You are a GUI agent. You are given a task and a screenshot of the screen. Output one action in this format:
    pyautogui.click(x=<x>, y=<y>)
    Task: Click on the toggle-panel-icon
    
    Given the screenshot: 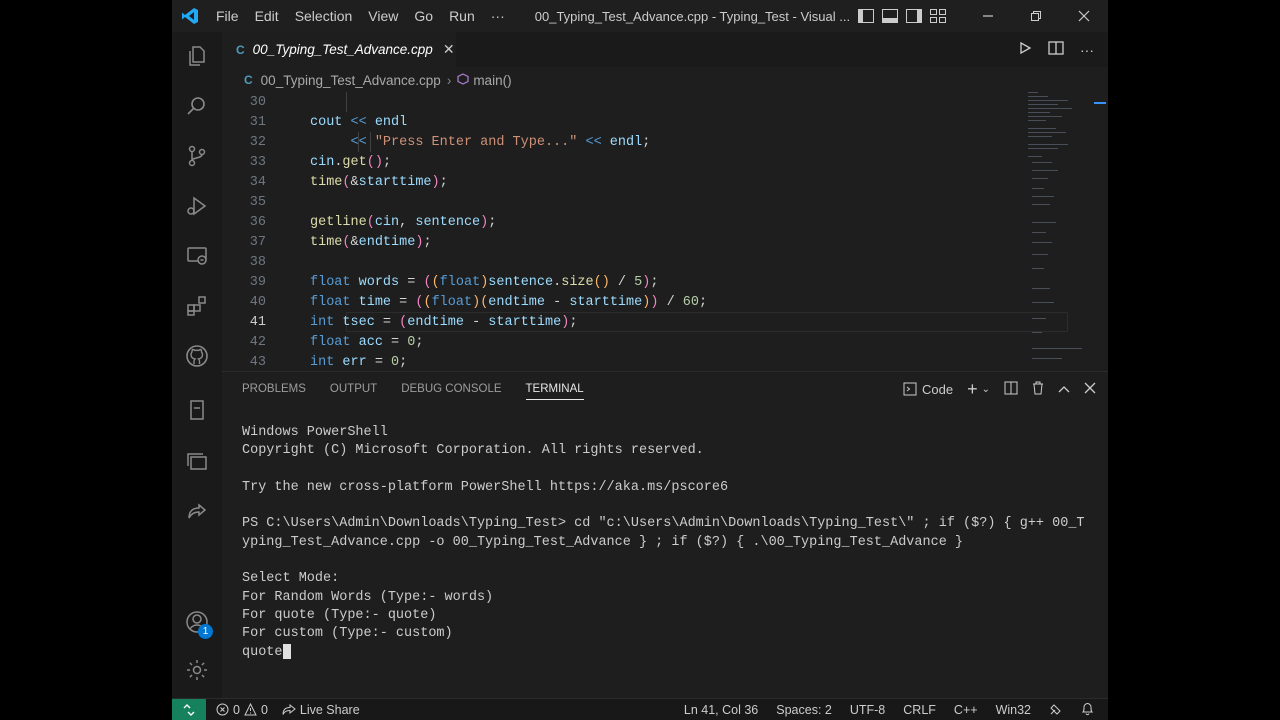 What is the action you would take?
    pyautogui.click(x=890, y=16)
    